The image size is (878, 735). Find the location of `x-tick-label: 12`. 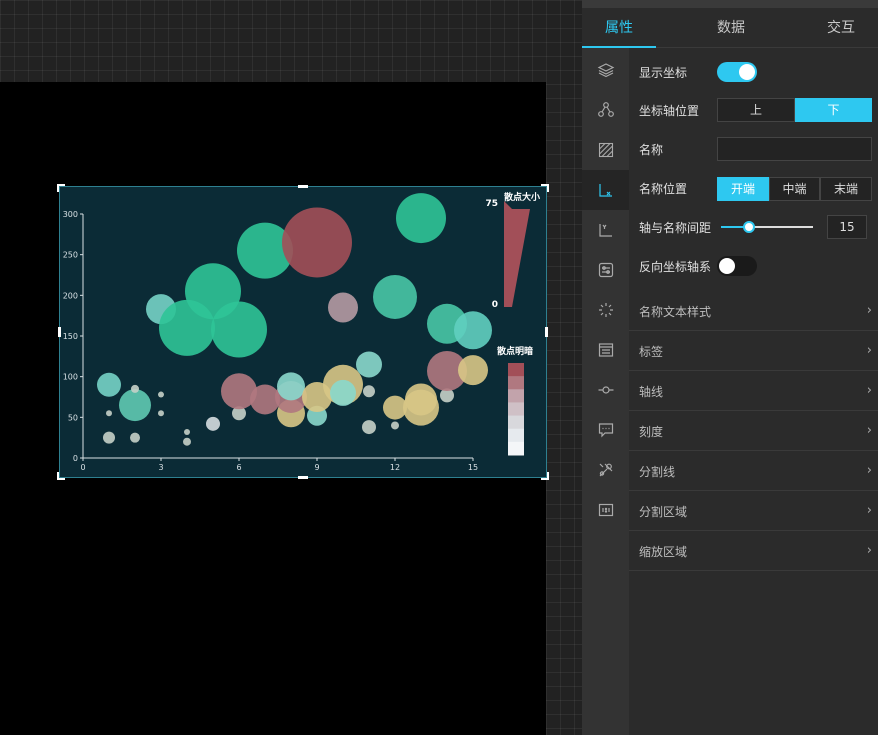

x-tick-label: 12 is located at coordinates (395, 467).